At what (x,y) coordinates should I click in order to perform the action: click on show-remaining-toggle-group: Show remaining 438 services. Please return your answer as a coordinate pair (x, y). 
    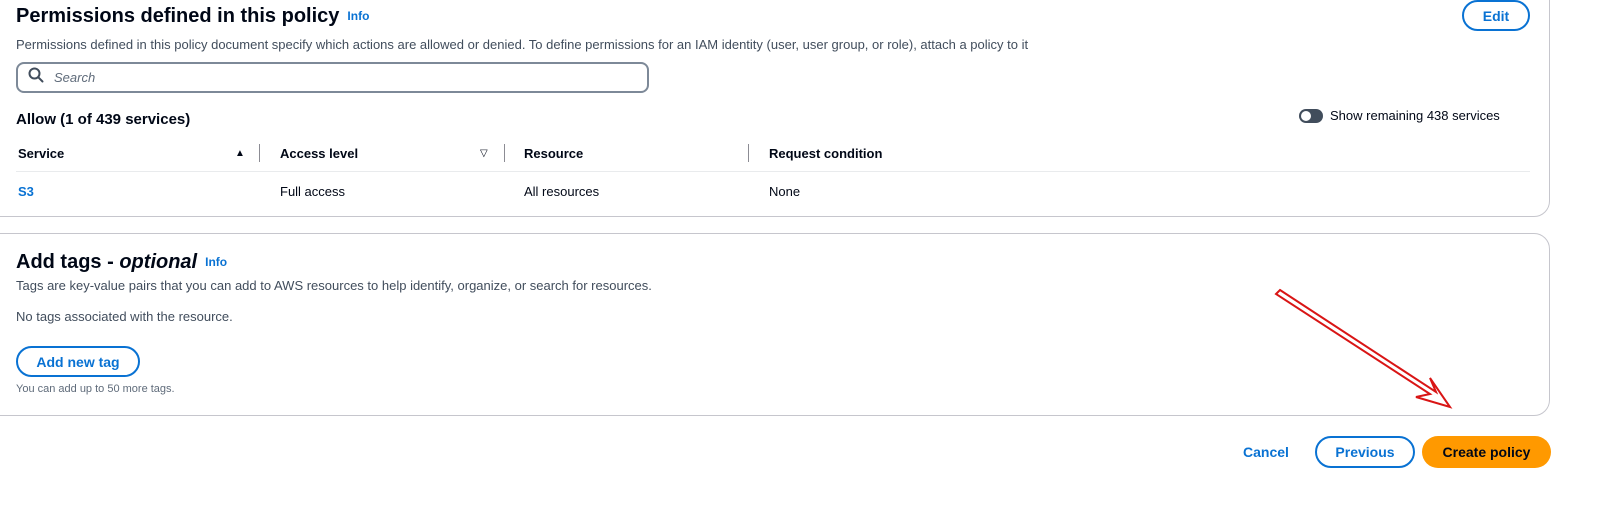
    Looking at the image, I should click on (1399, 115).